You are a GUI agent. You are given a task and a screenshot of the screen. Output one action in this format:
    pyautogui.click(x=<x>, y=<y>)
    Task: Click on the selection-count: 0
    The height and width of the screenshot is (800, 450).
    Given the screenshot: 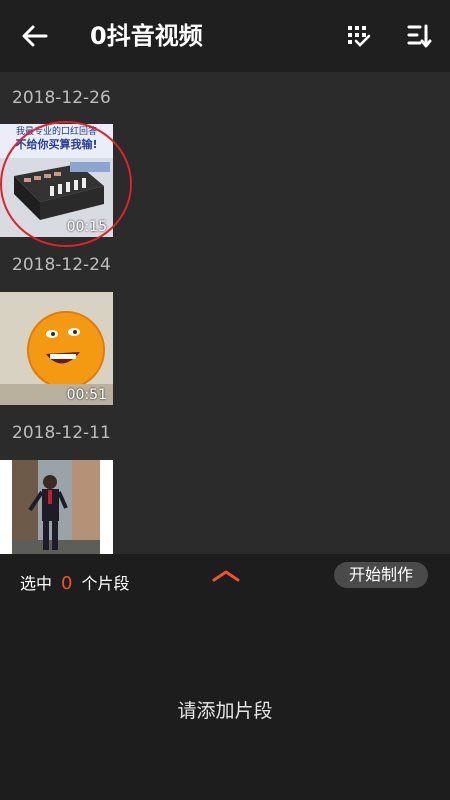 What is the action you would take?
    pyautogui.click(x=67, y=583)
    